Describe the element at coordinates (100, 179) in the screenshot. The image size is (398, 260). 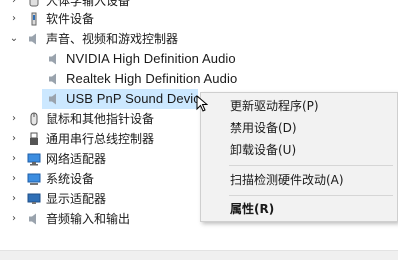
I see `tree-item-system-devices: › 系统设备` at that location.